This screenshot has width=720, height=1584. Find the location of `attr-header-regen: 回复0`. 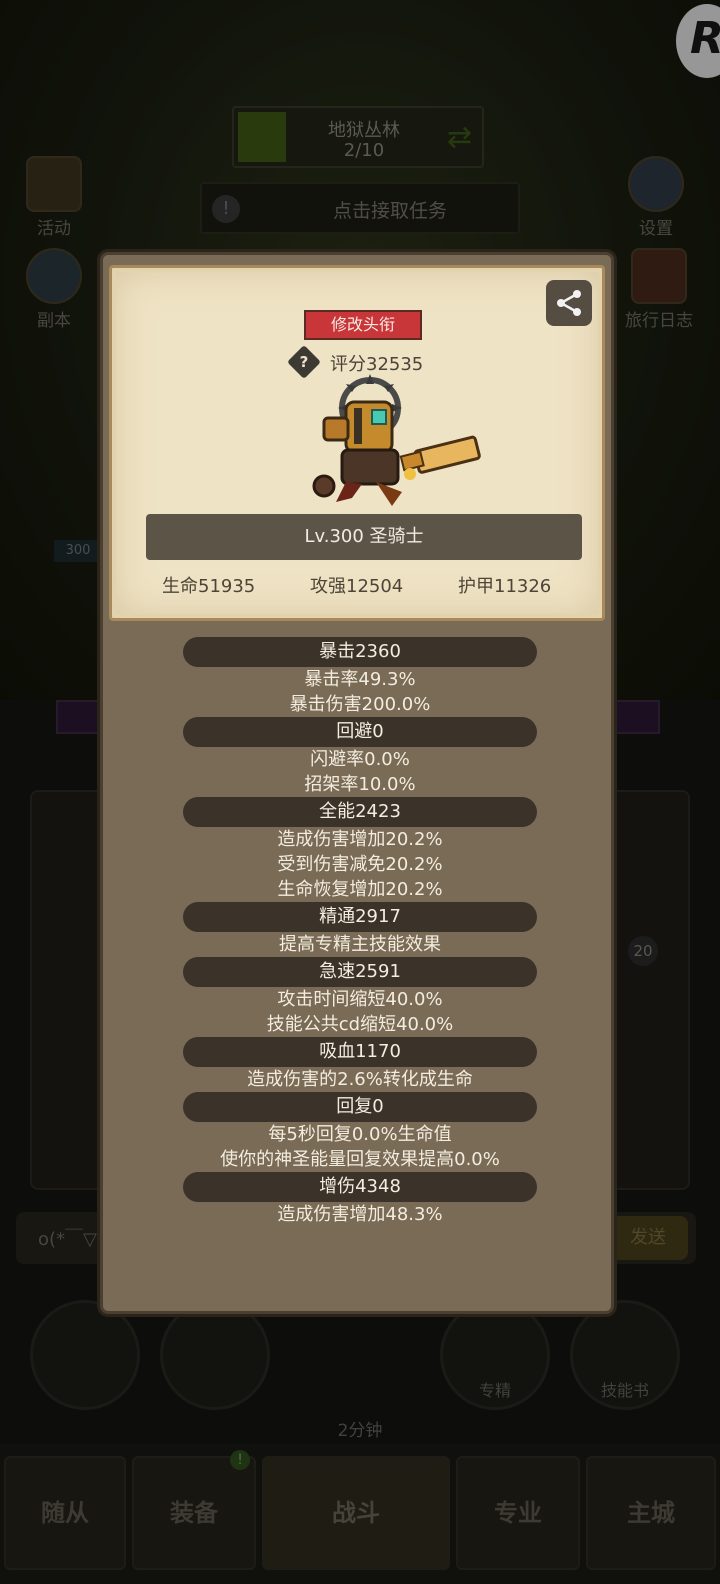

attr-header-regen: 回复0 is located at coordinates (360, 1107).